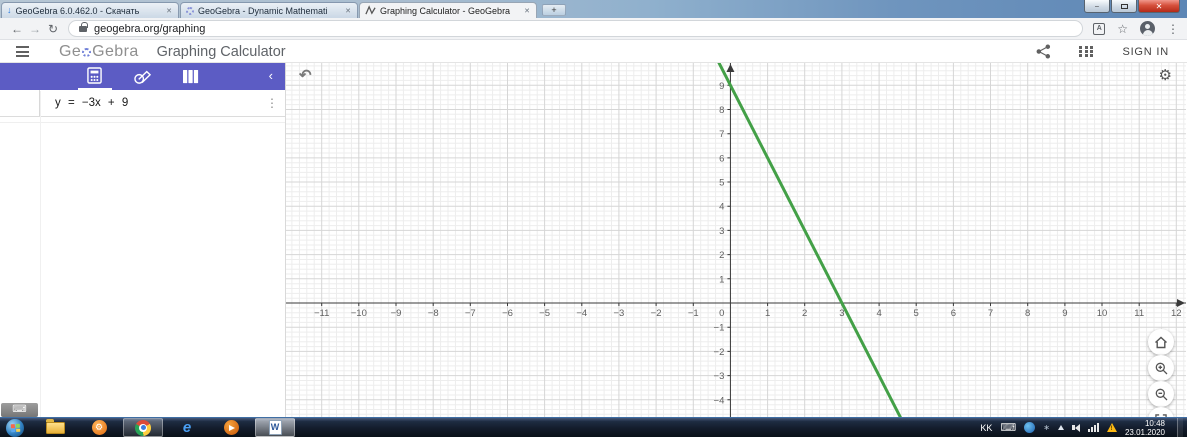 The width and height of the screenshot is (1187, 437). What do you see at coordinates (1144, 432) in the screenshot?
I see `date: 23.01.2020` at bounding box center [1144, 432].